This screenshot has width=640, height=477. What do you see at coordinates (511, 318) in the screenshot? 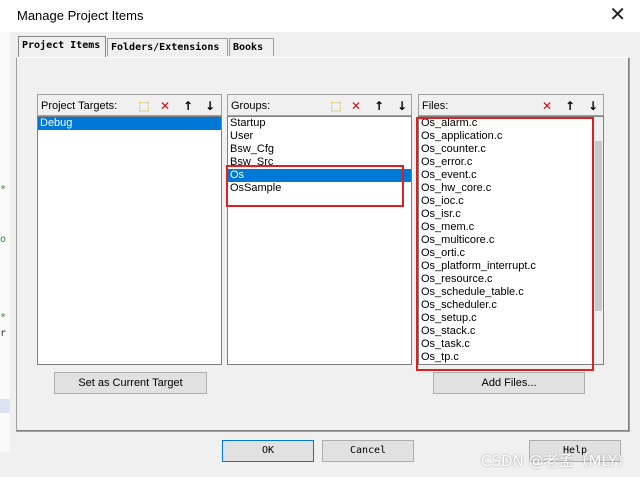
I see `list-item-file: Os_setup.c` at bounding box center [511, 318].